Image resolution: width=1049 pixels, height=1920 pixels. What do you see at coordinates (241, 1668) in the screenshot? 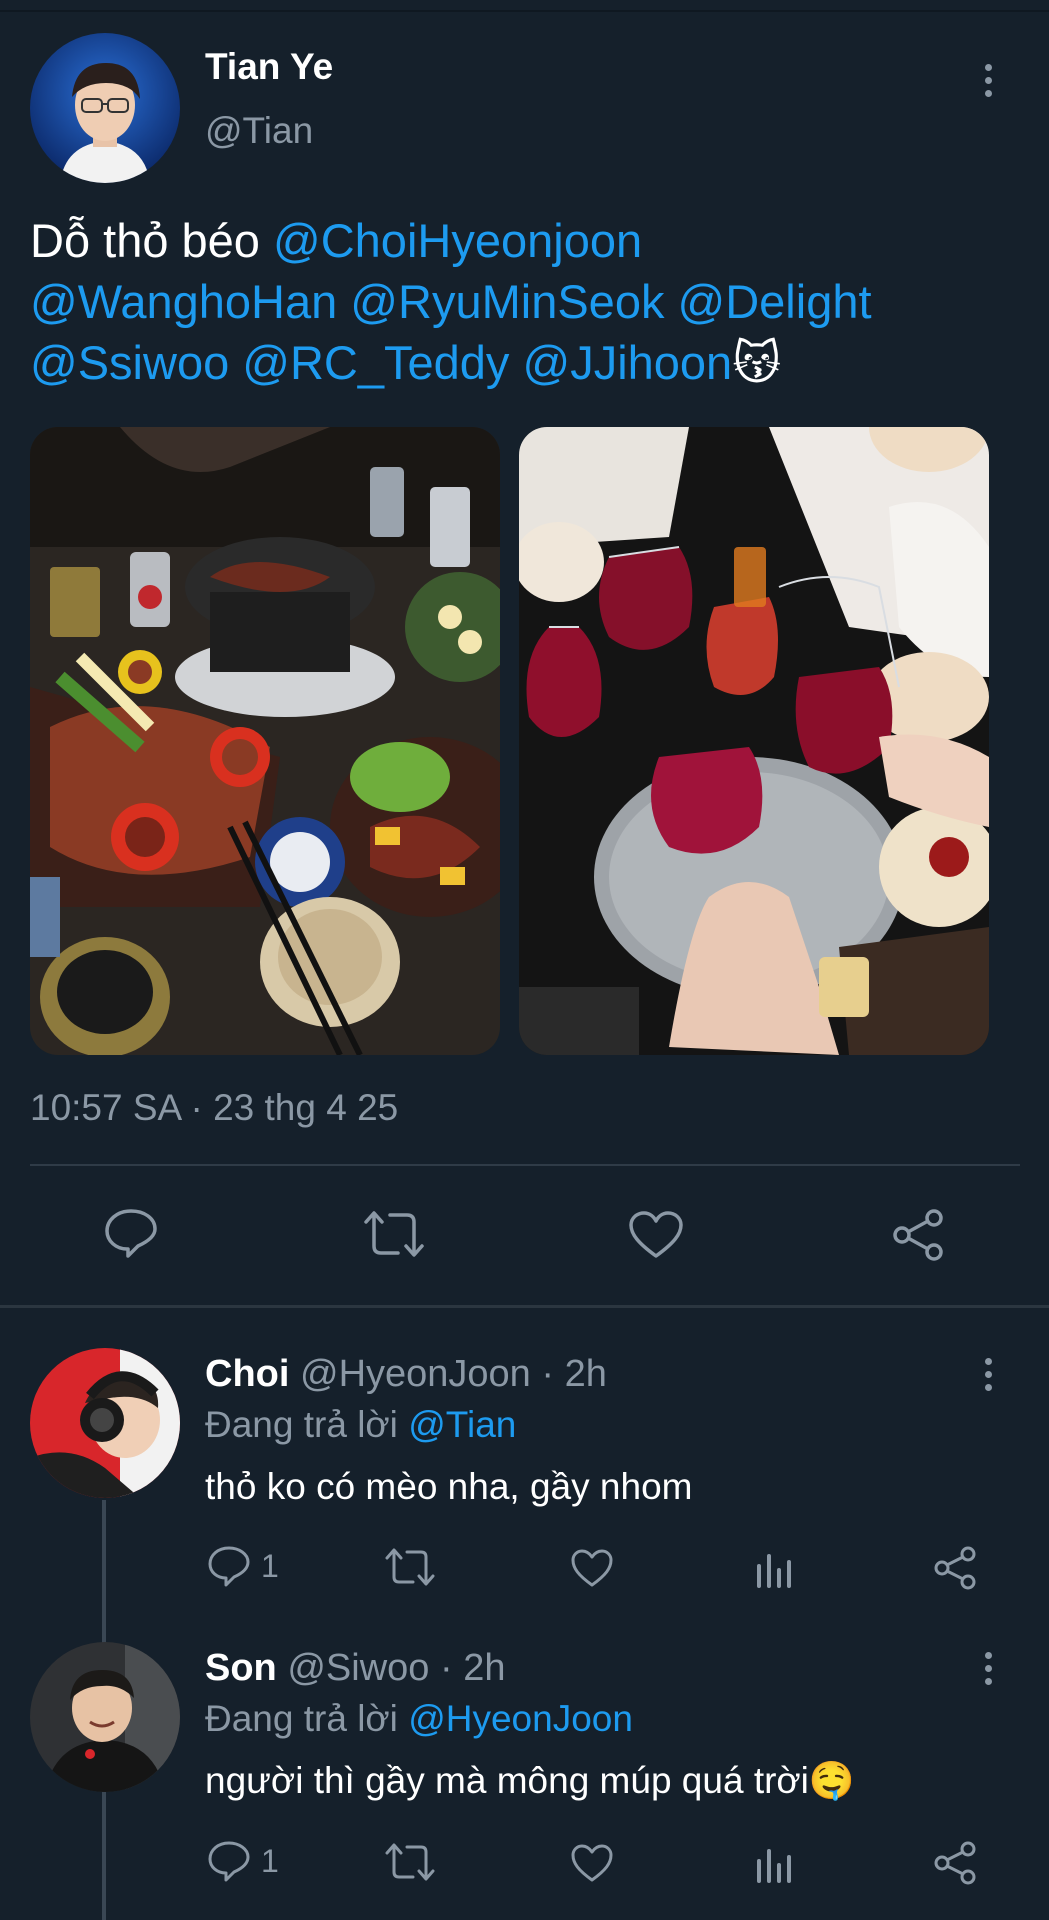
I see `reply-author-name: Son` at bounding box center [241, 1668].